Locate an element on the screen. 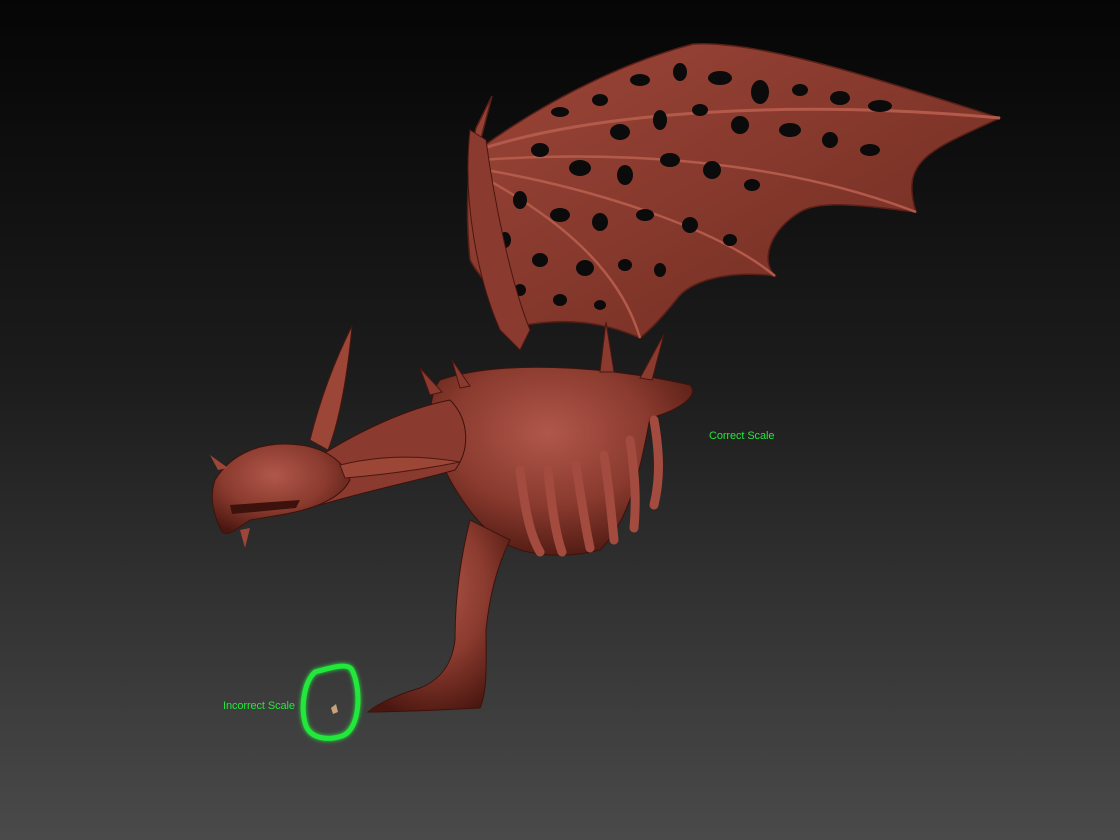  incorrect-scale-label: Incorrect Scale is located at coordinates (259, 706).